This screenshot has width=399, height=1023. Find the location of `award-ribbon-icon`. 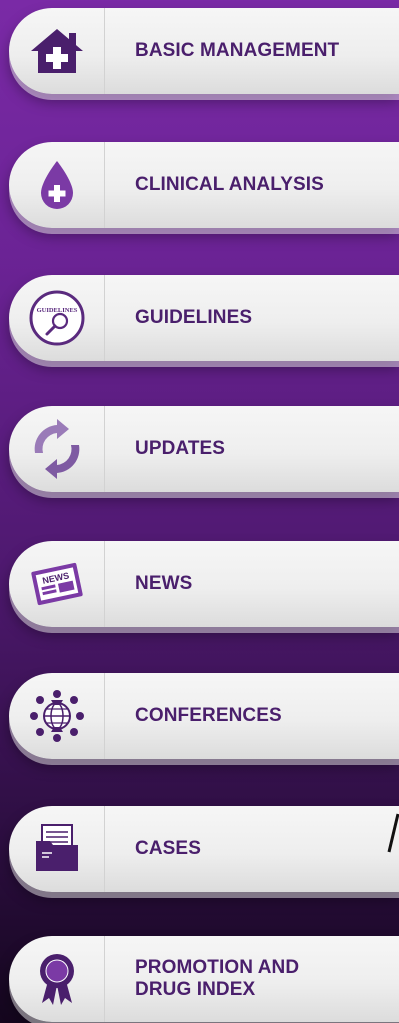

award-ribbon-icon is located at coordinates (56, 979).